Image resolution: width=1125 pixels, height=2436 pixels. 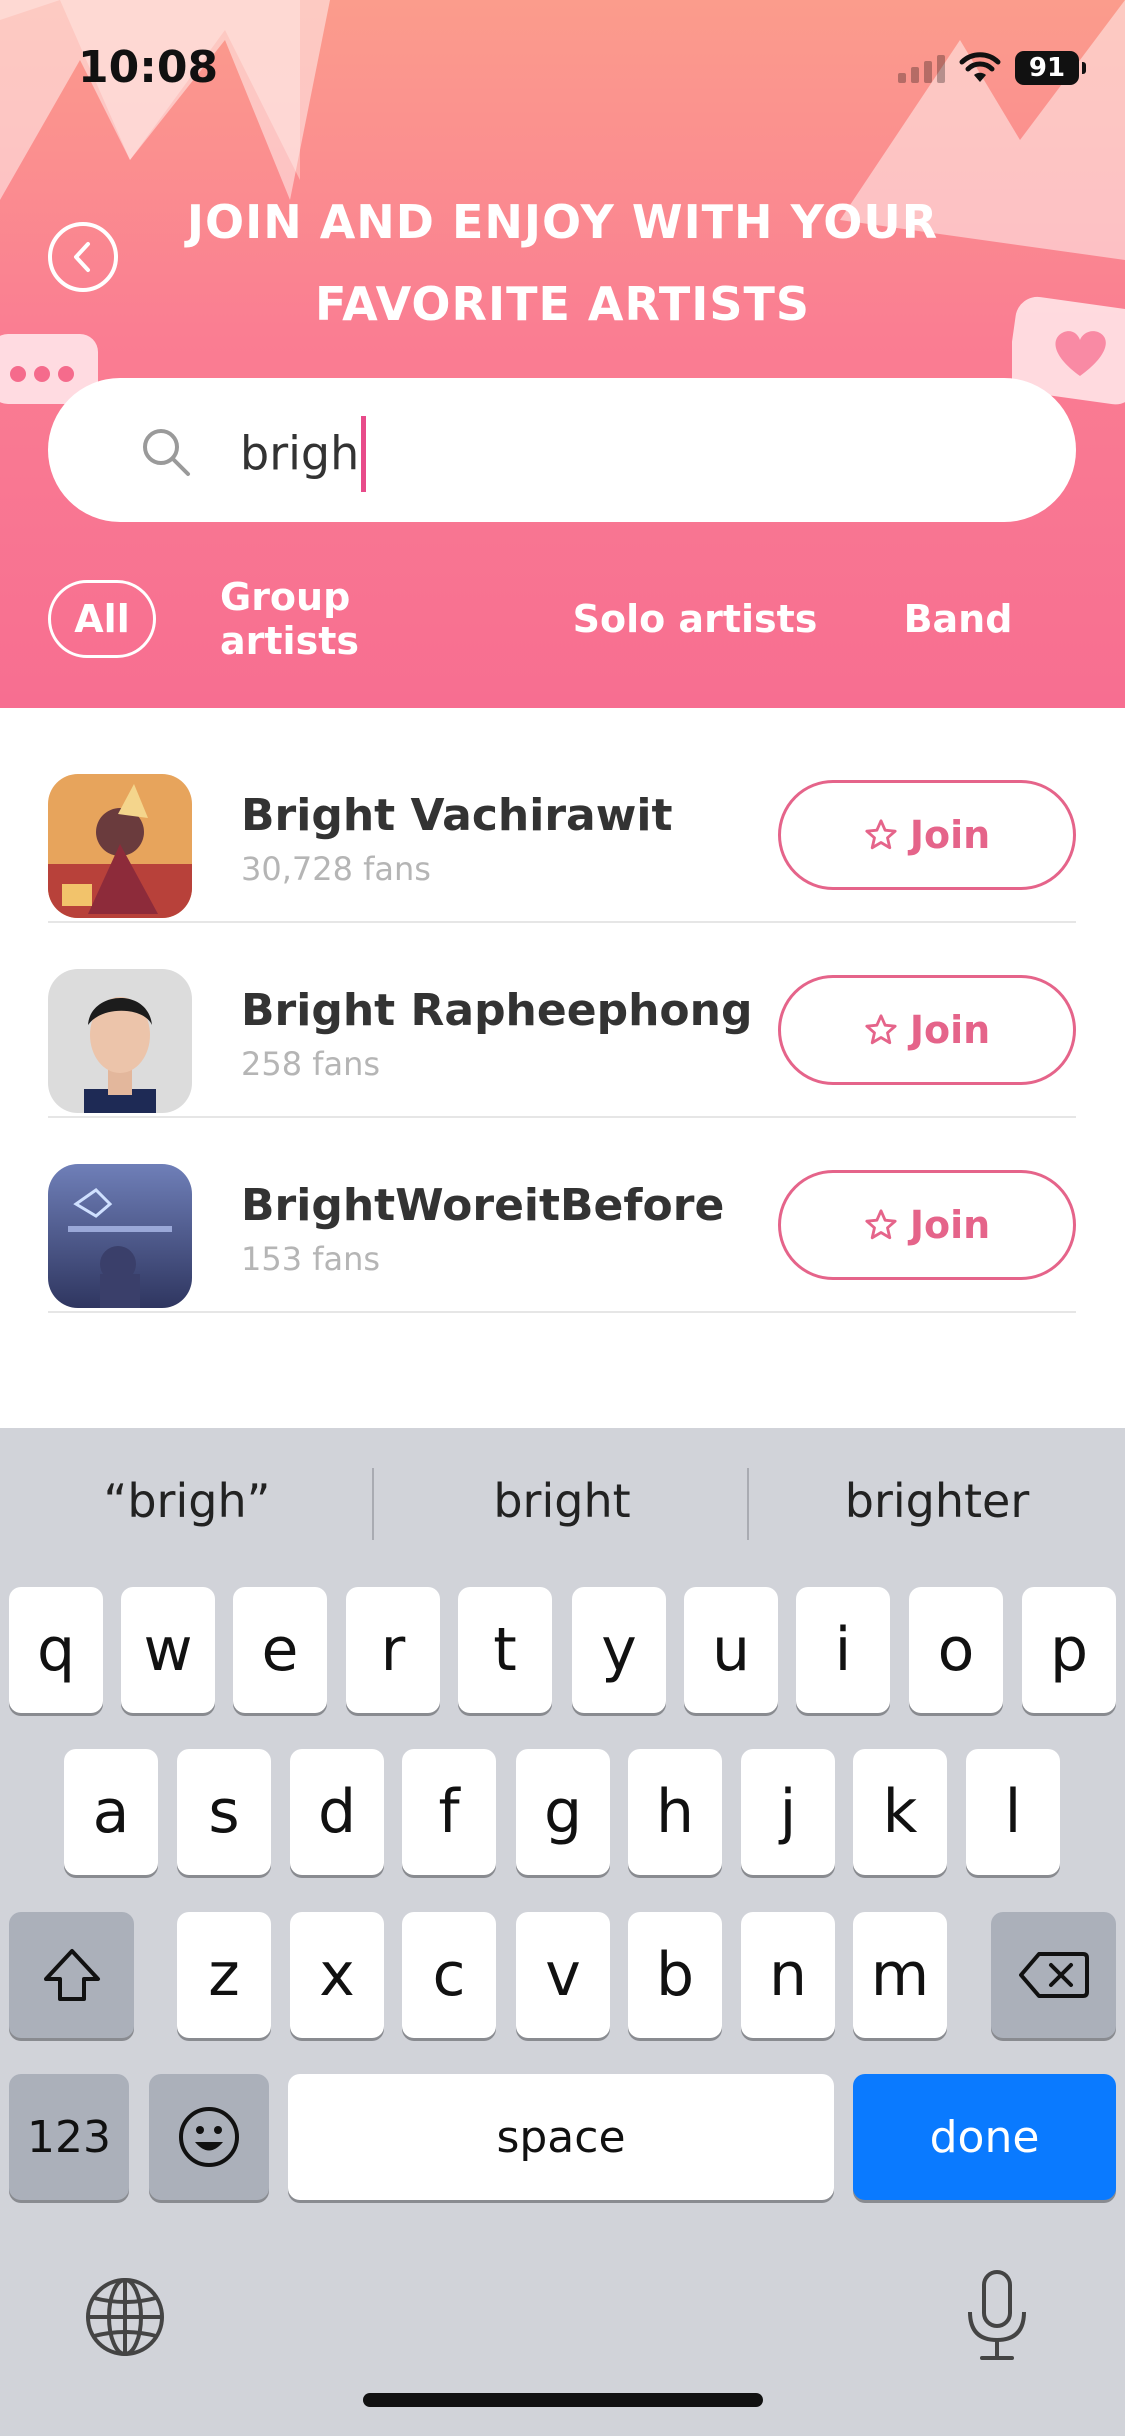 What do you see at coordinates (900, 1975) in the screenshot?
I see `key-m: m` at bounding box center [900, 1975].